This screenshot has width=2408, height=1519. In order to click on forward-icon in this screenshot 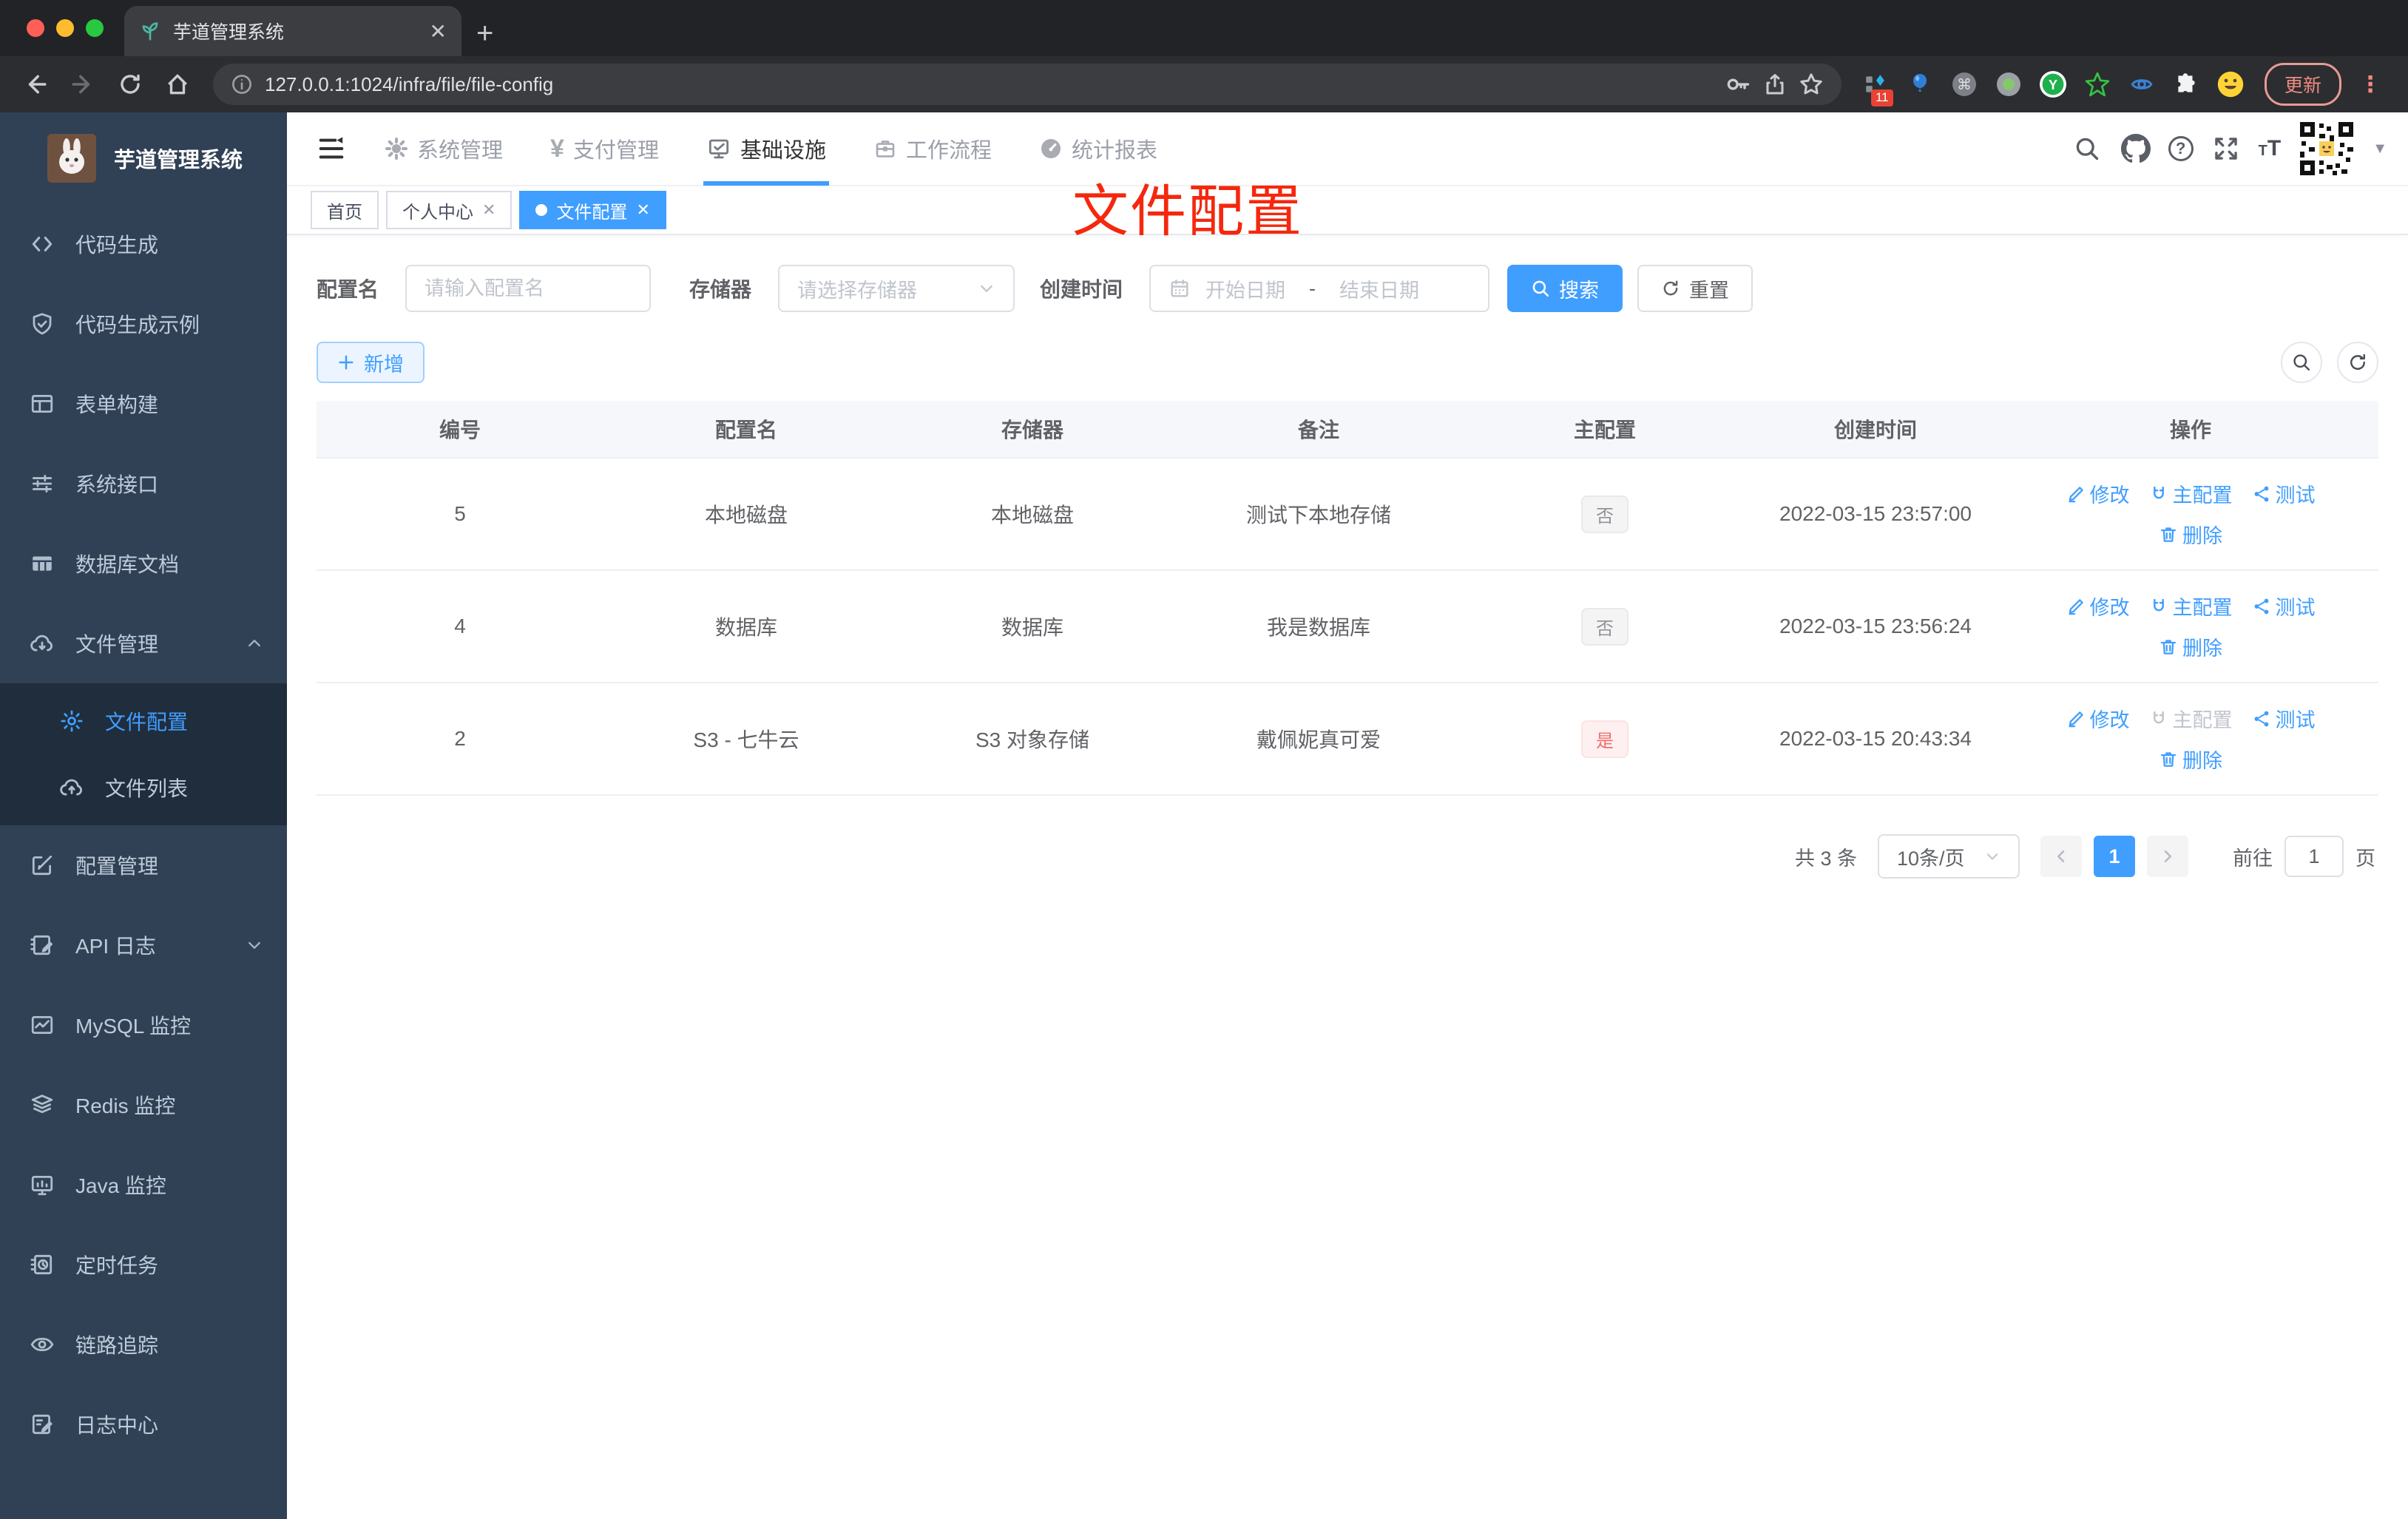, I will do `click(83, 84)`.